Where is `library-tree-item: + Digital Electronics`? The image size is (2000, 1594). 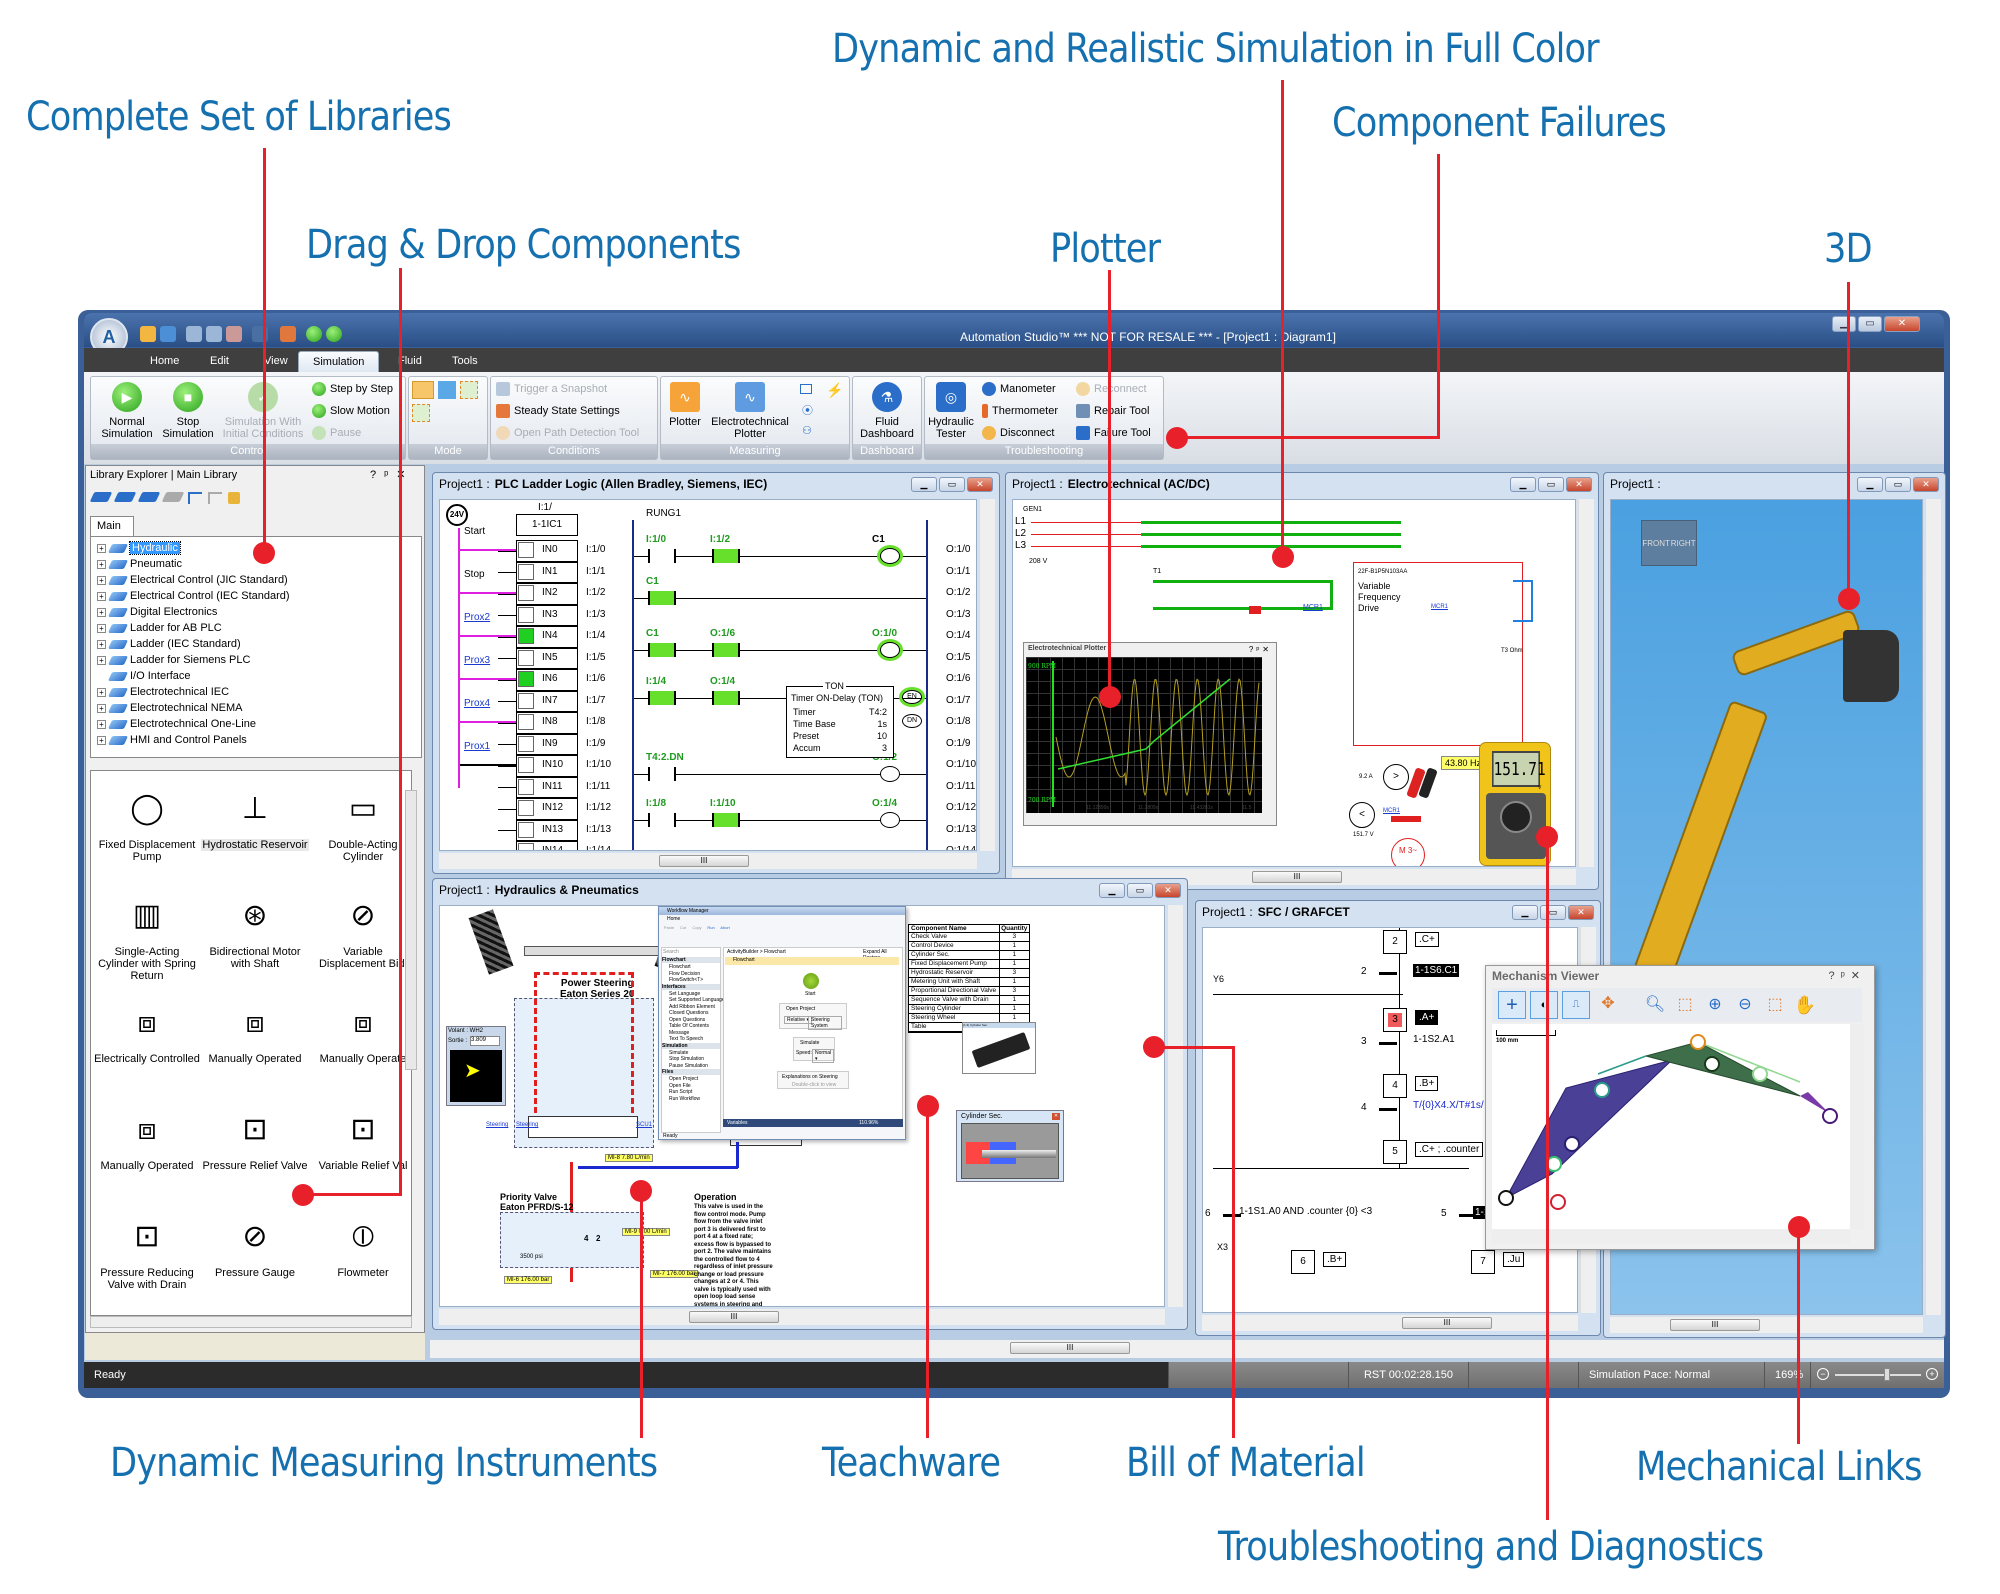
library-tree-item: + Digital Electronics is located at coordinates (256, 612).